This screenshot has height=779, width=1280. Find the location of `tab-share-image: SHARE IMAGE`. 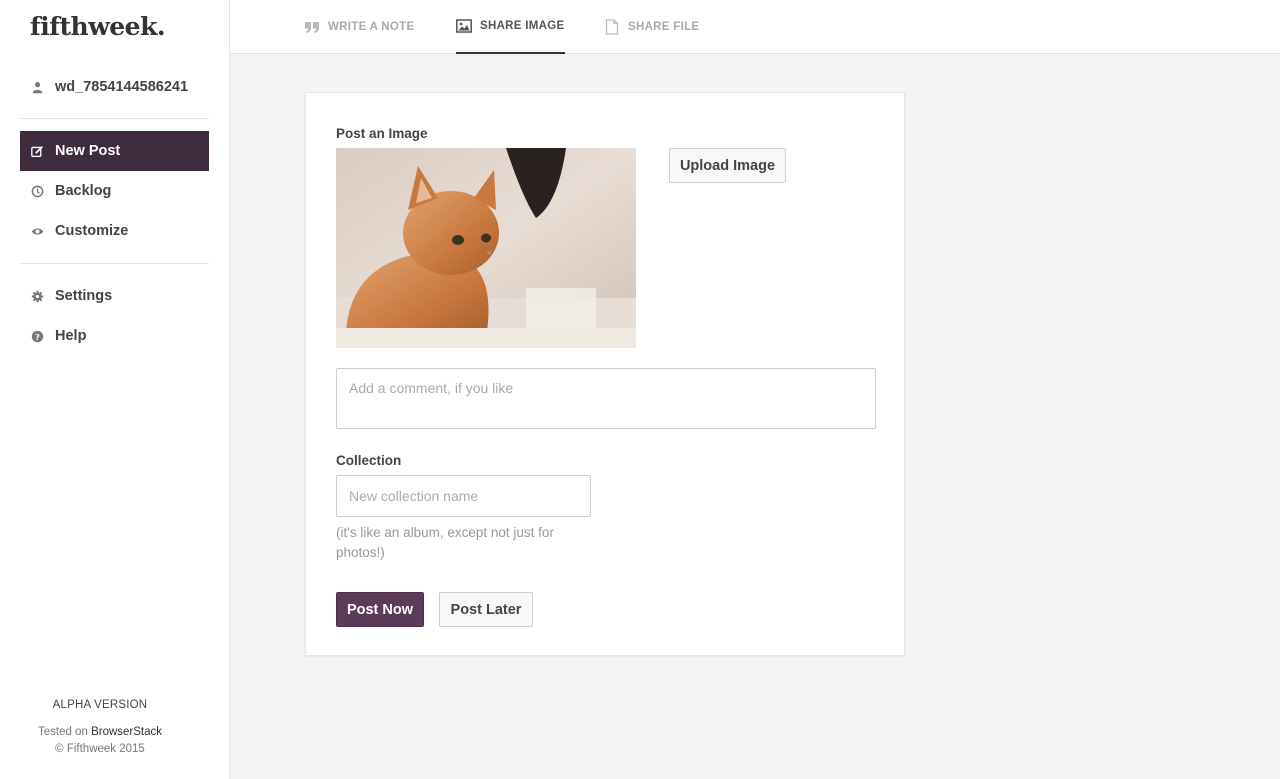

tab-share-image: SHARE IMAGE is located at coordinates (510, 27).